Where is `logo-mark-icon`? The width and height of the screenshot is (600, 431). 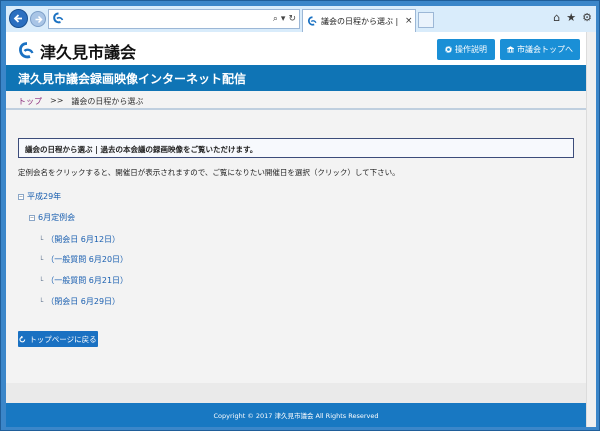
logo-mark-icon is located at coordinates (26, 50).